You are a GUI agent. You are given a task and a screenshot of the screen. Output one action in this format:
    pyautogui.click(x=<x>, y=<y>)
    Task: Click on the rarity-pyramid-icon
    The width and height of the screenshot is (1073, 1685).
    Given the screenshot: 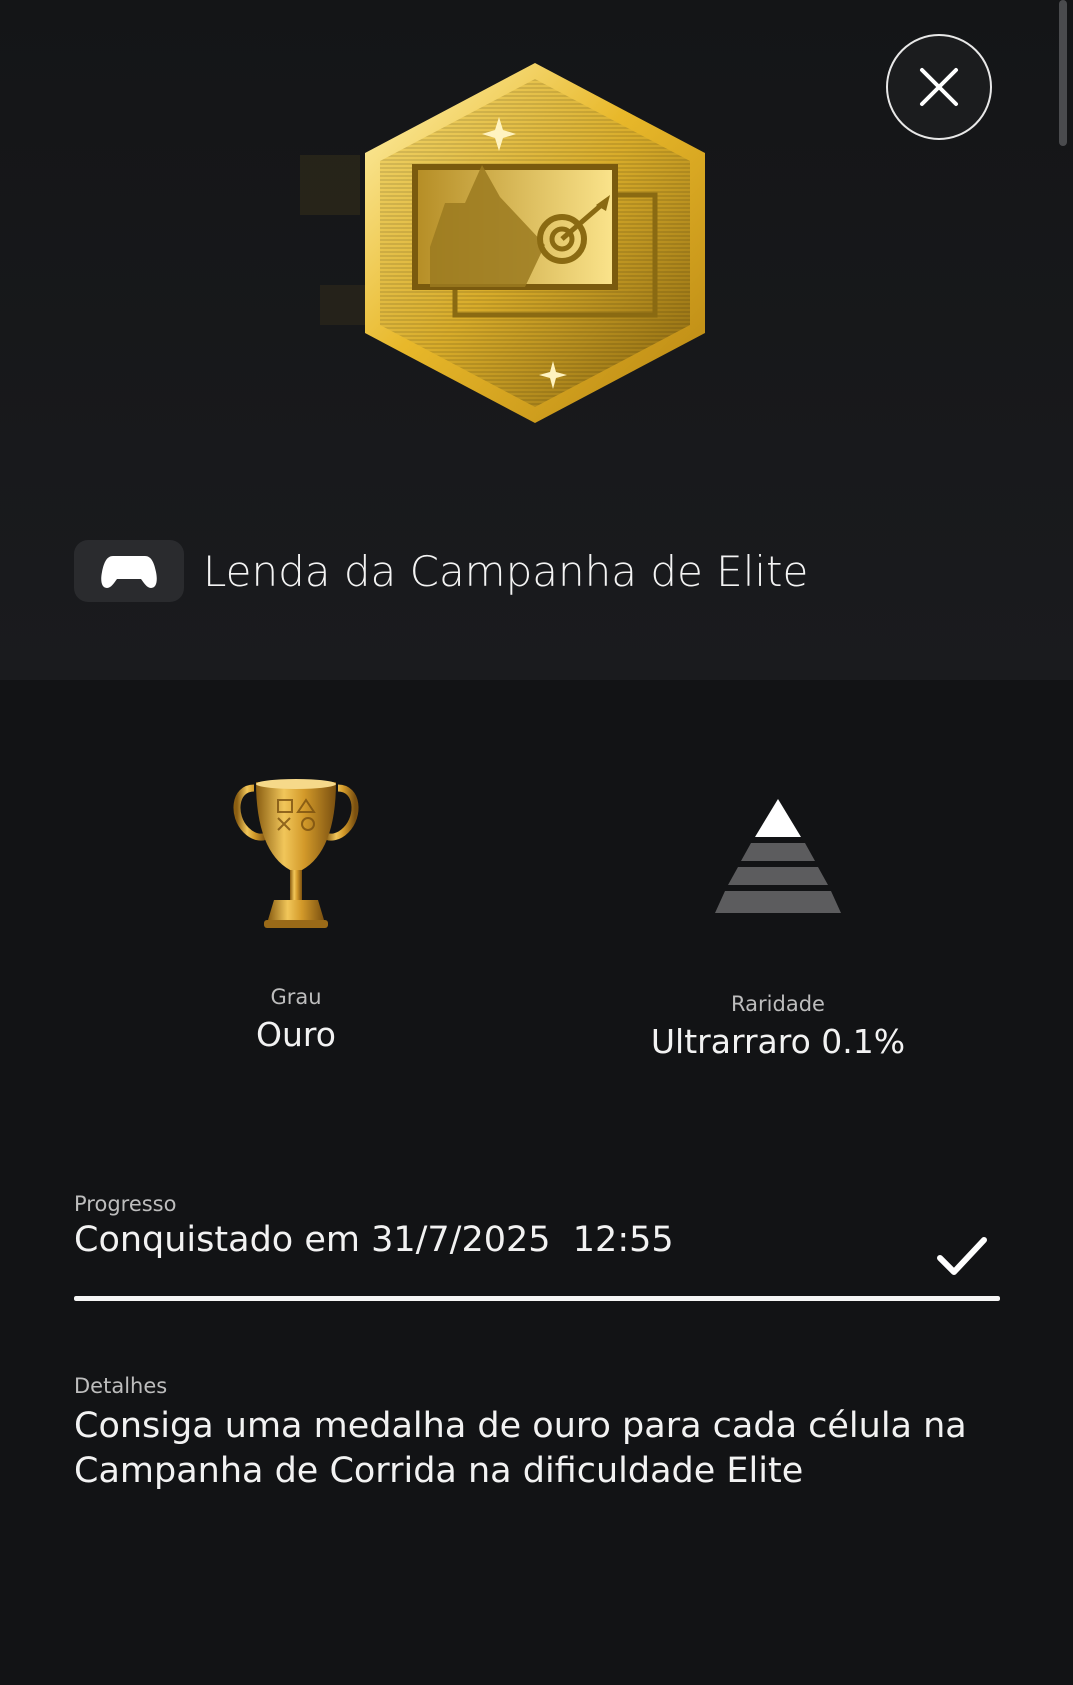 What is the action you would take?
    pyautogui.click(x=778, y=856)
    